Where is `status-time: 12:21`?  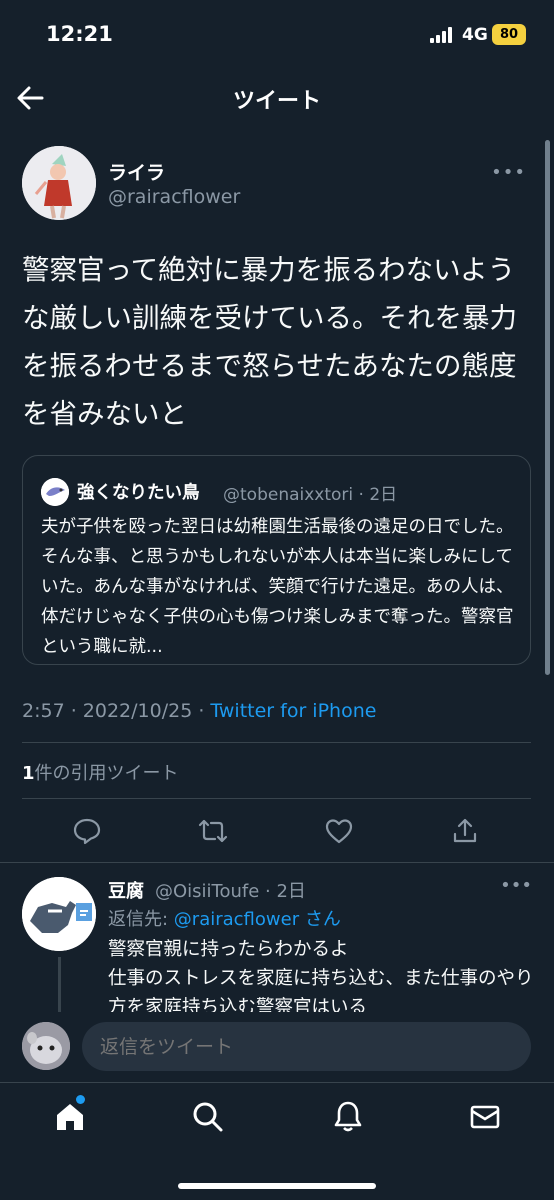 status-time: 12:21 is located at coordinates (79, 34).